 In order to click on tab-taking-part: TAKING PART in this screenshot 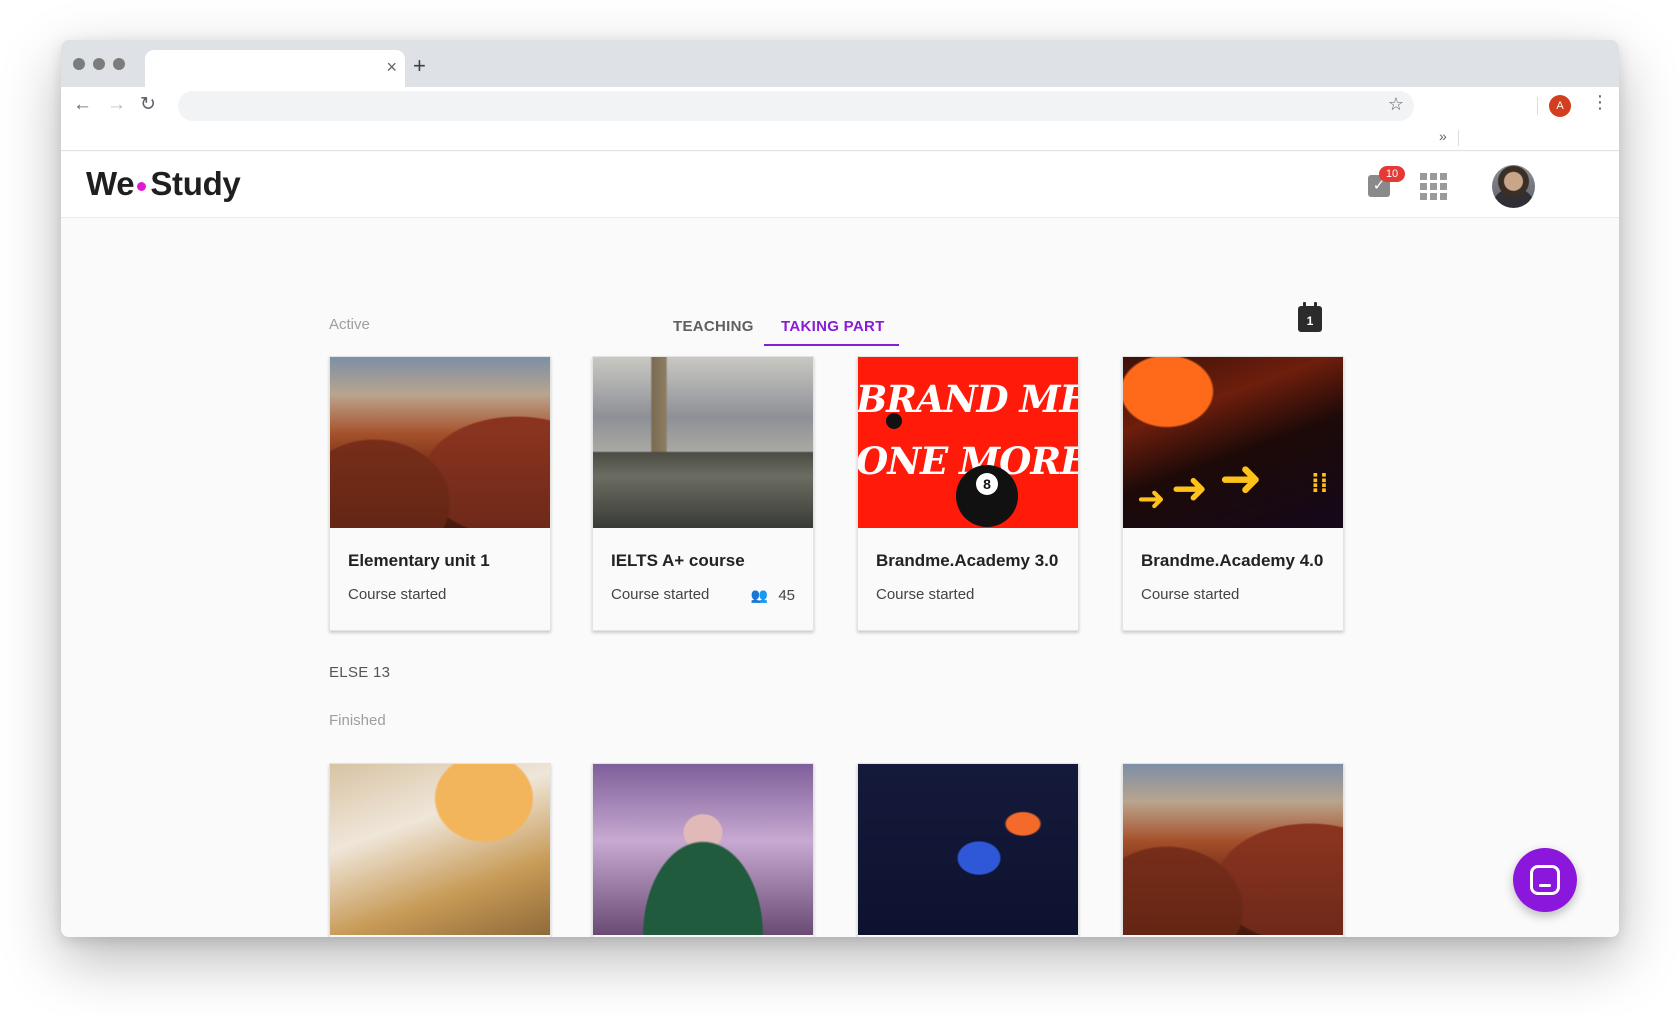, I will do `click(833, 326)`.